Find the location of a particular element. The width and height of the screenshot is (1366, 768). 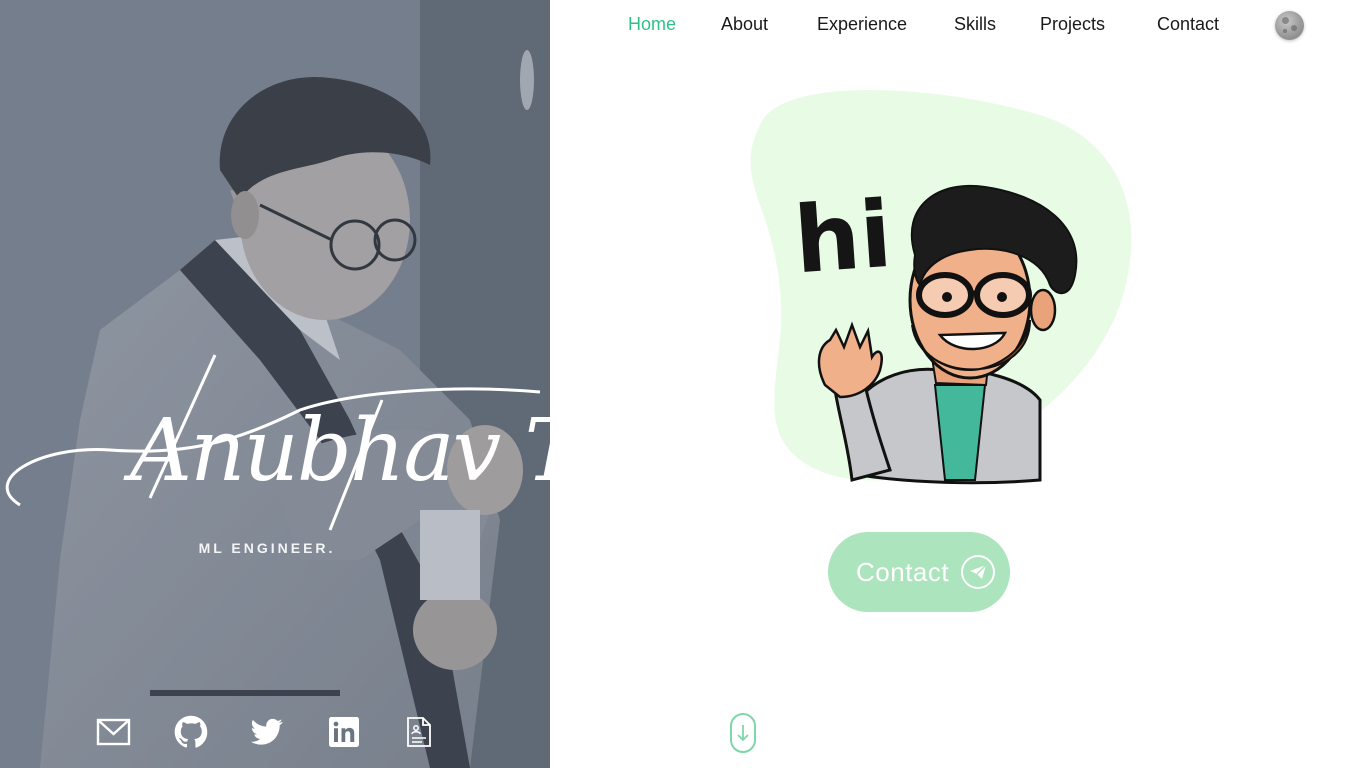

mail-icon is located at coordinates (113, 732).